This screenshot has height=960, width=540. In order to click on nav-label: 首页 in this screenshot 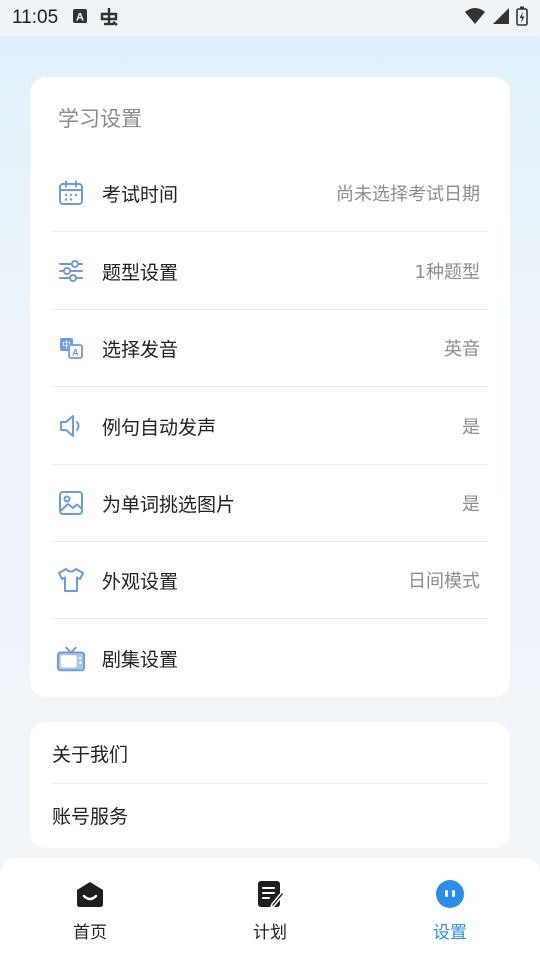, I will do `click(90, 933)`.